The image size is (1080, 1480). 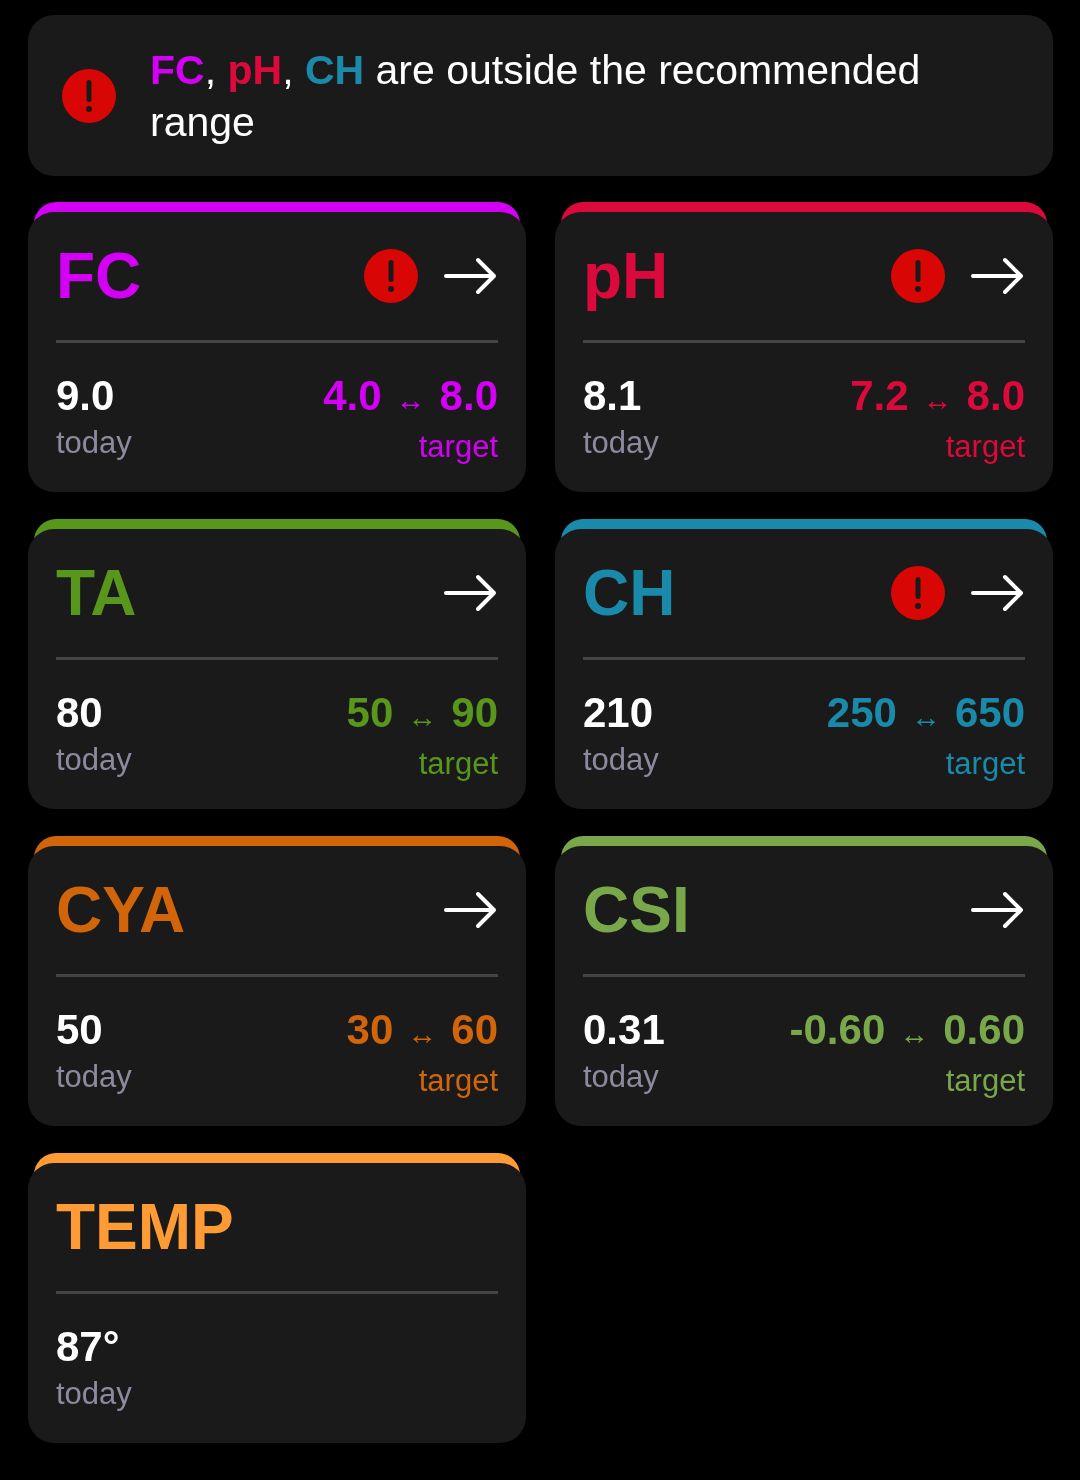 What do you see at coordinates (85, 396) in the screenshot?
I see `today-value: 9.0` at bounding box center [85, 396].